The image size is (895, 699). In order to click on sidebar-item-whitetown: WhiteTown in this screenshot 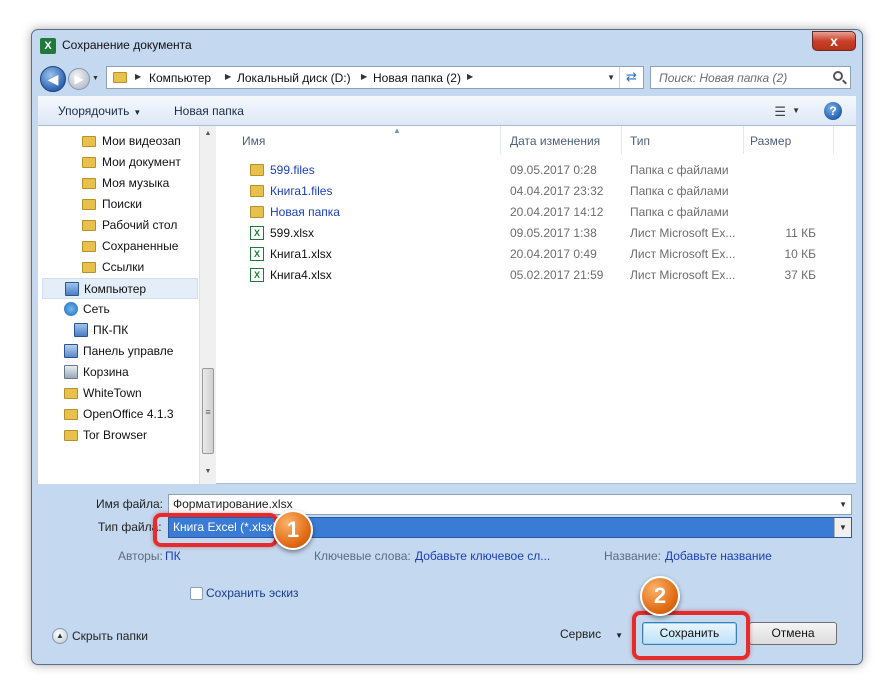, I will do `click(120, 393)`.